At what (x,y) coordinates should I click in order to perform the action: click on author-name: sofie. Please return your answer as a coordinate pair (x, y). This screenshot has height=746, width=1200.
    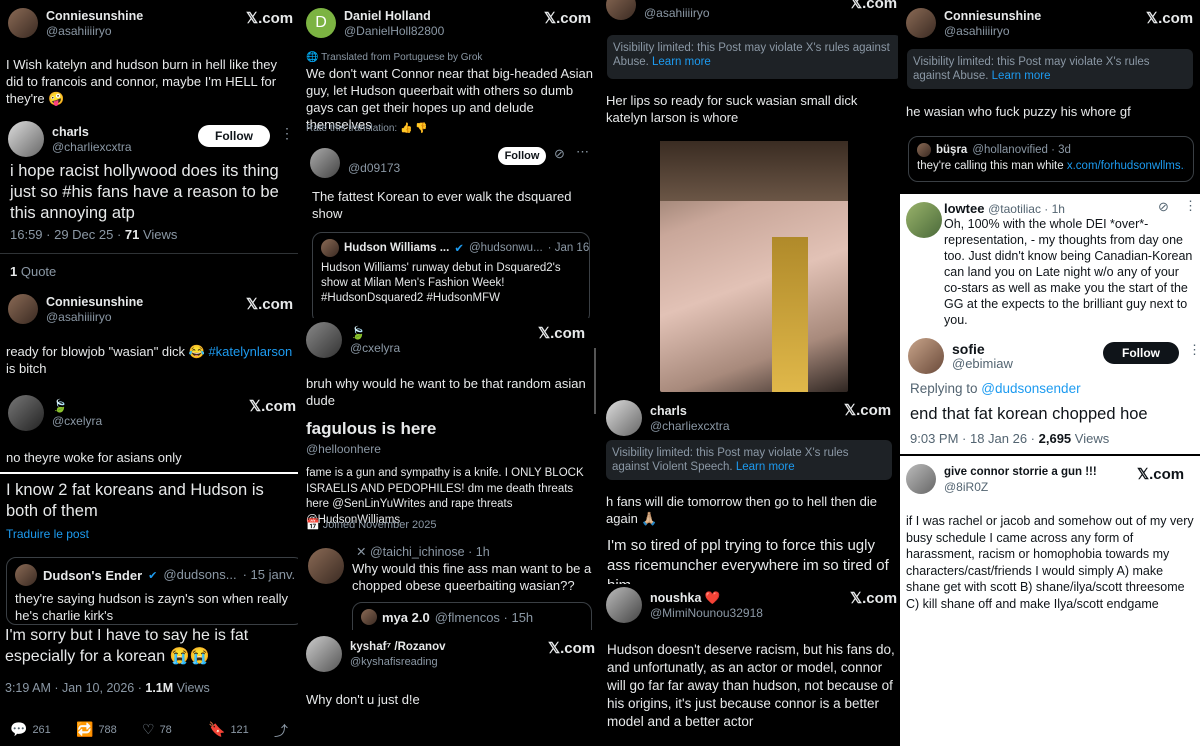
    Looking at the image, I should click on (982, 349).